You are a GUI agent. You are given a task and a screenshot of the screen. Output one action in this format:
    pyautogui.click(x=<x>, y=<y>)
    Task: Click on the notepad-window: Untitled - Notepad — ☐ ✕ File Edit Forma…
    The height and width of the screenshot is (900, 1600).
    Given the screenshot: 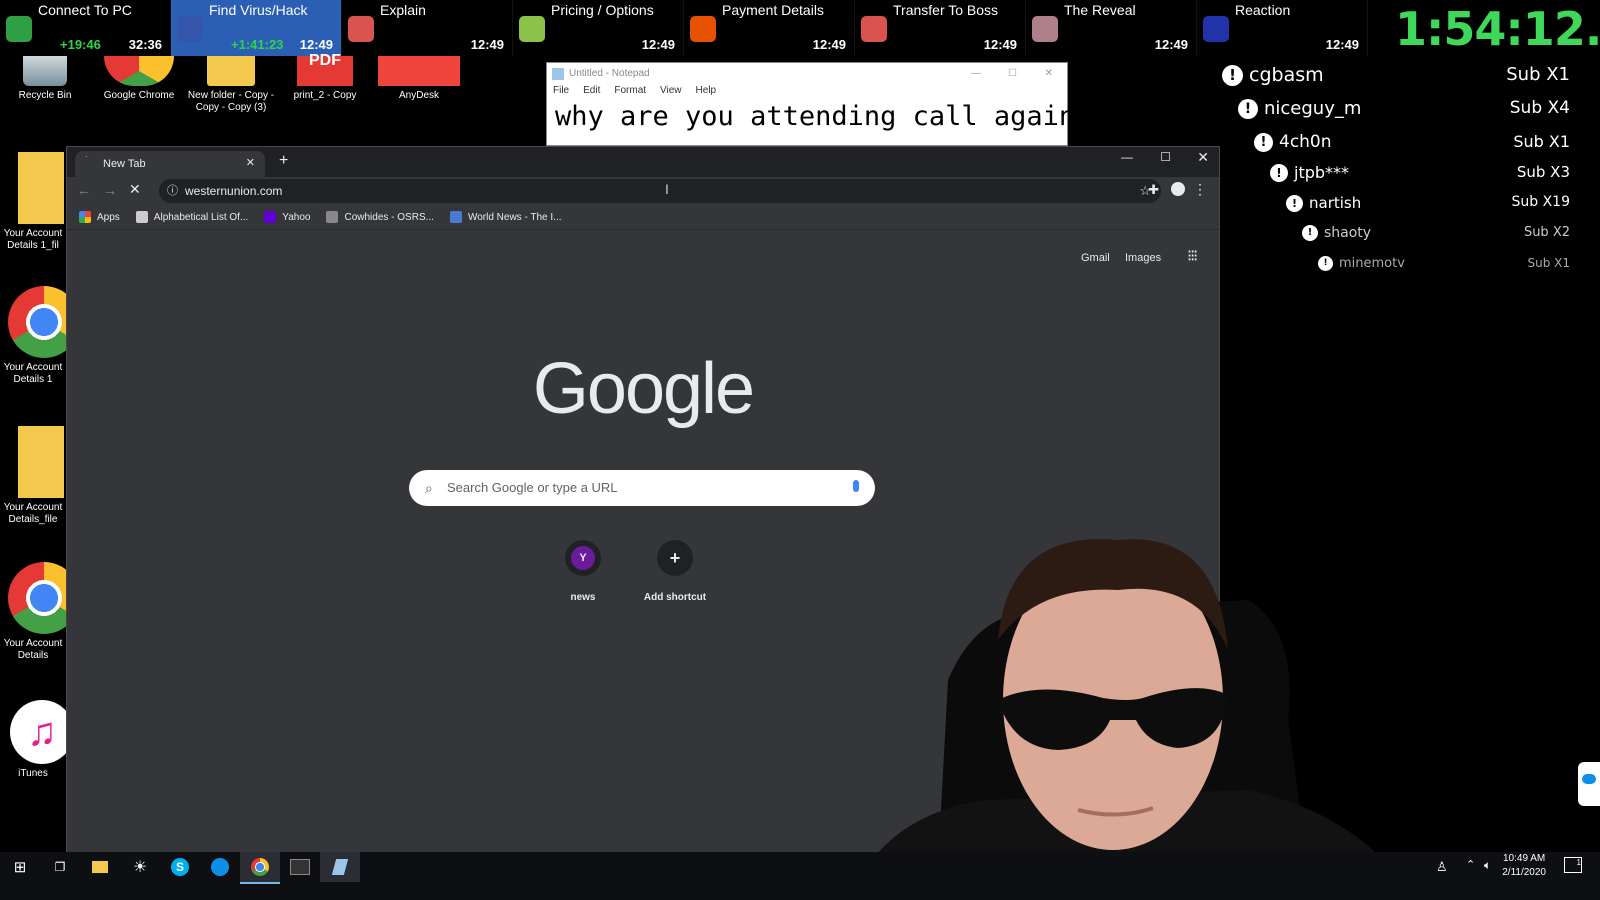 What is the action you would take?
    pyautogui.click(x=818, y=104)
    